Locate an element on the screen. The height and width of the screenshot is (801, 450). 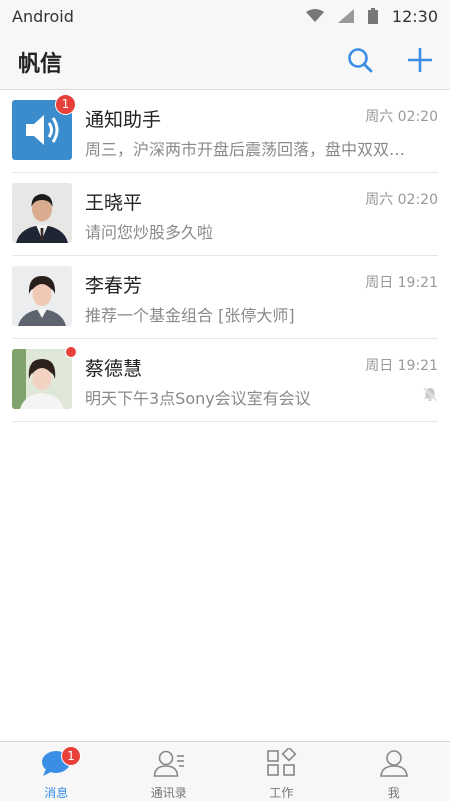
tab-label: 我 is located at coordinates (394, 792).